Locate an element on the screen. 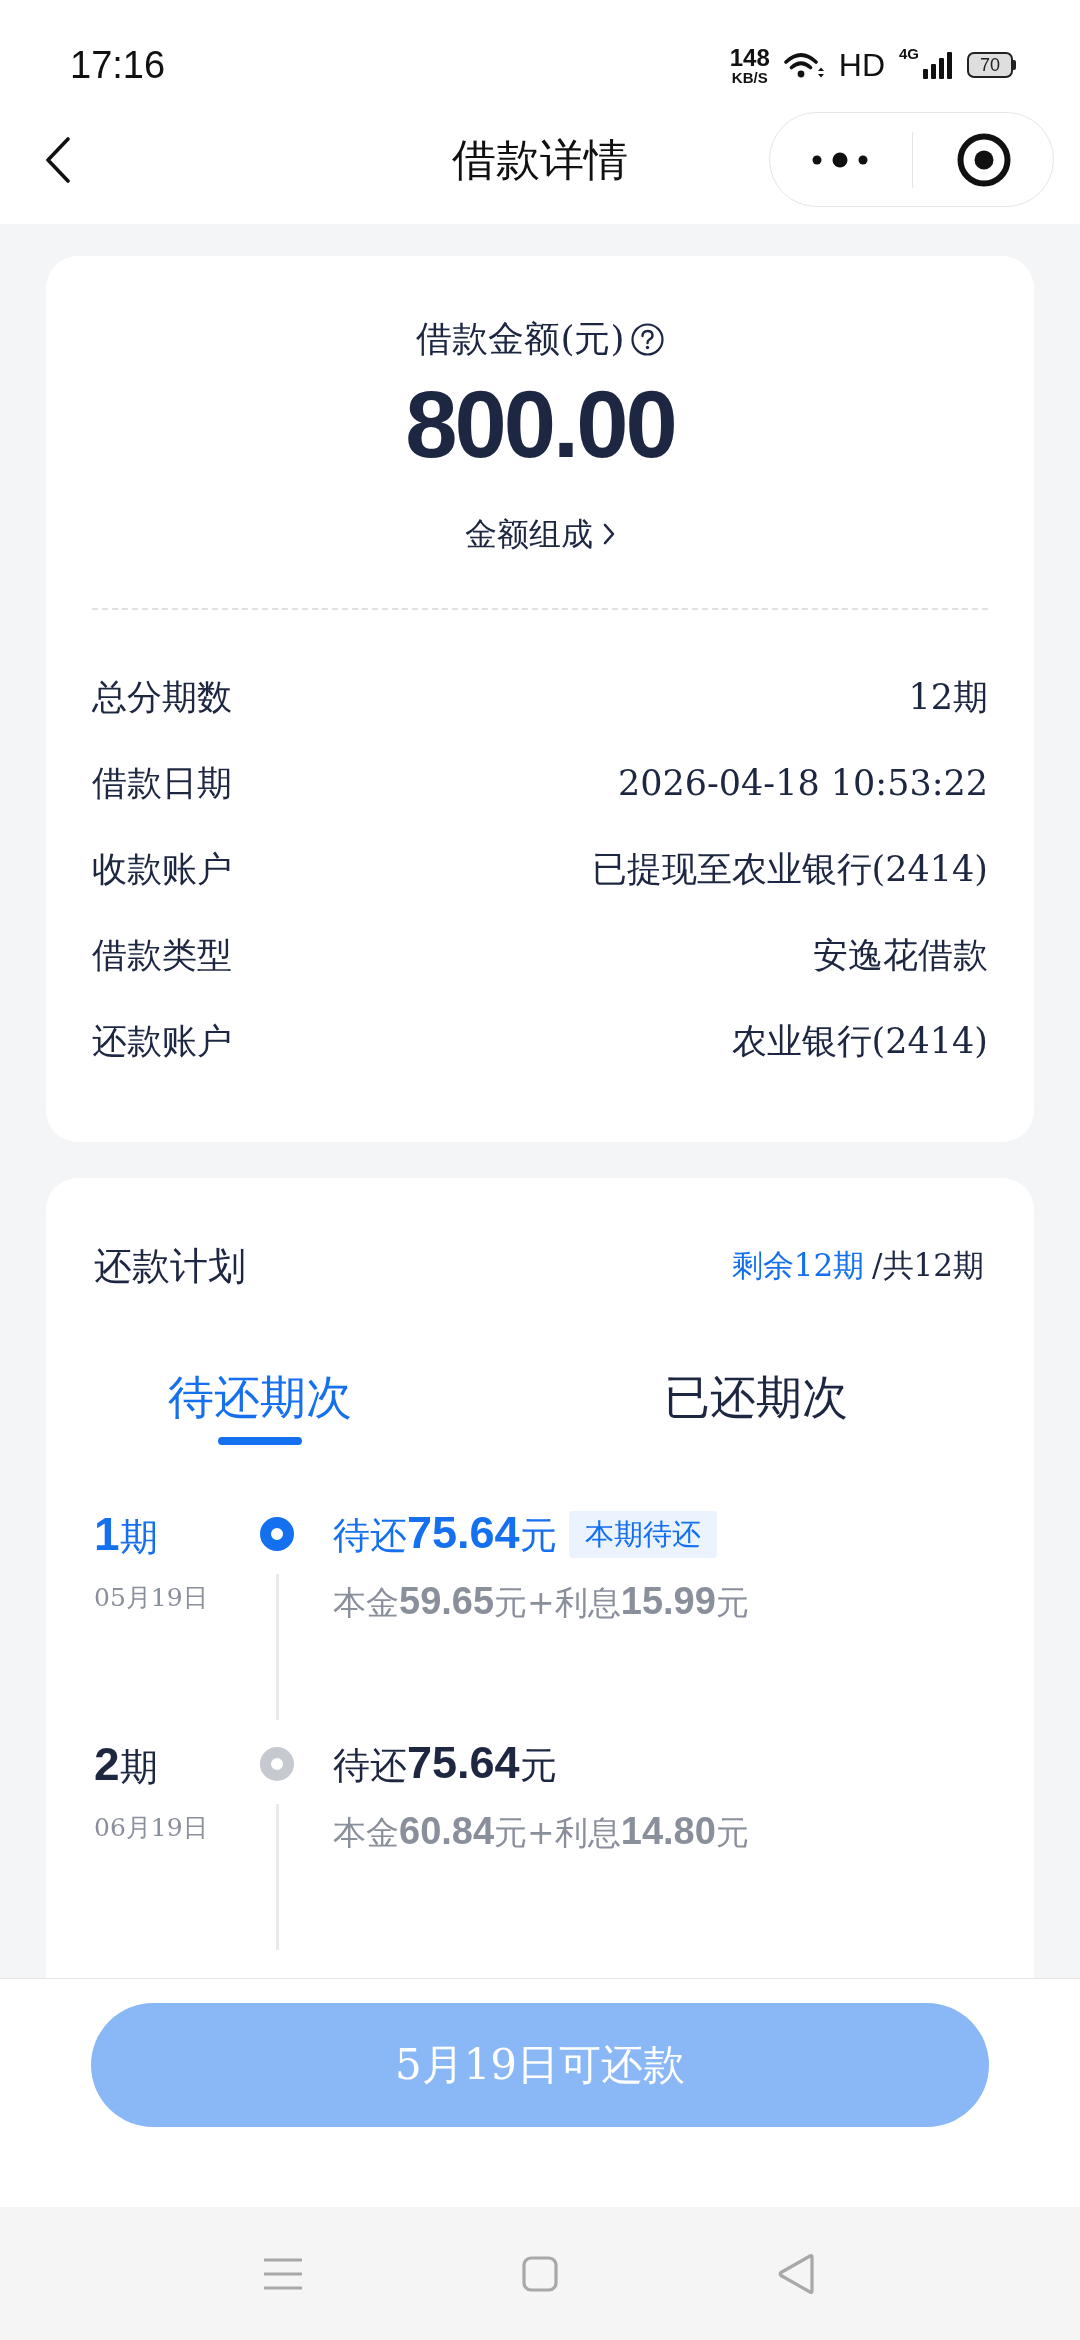 The width and height of the screenshot is (1080, 2340). help-icon is located at coordinates (647, 339).